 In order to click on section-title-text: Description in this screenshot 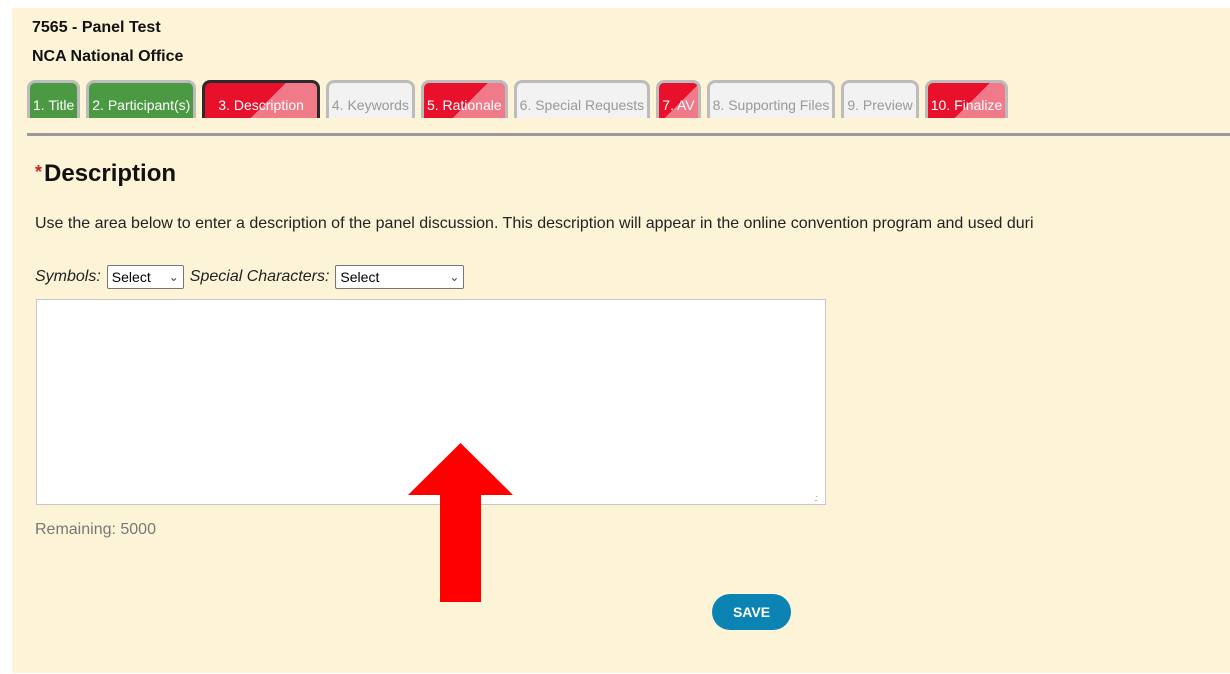, I will do `click(110, 173)`.